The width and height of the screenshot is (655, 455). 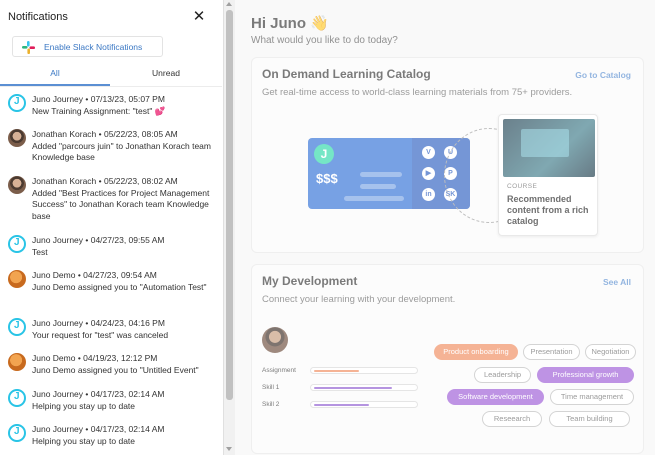 I want to click on notification-header: Juno Journey • 07/13/23, 05:07 PM, so click(x=98, y=99).